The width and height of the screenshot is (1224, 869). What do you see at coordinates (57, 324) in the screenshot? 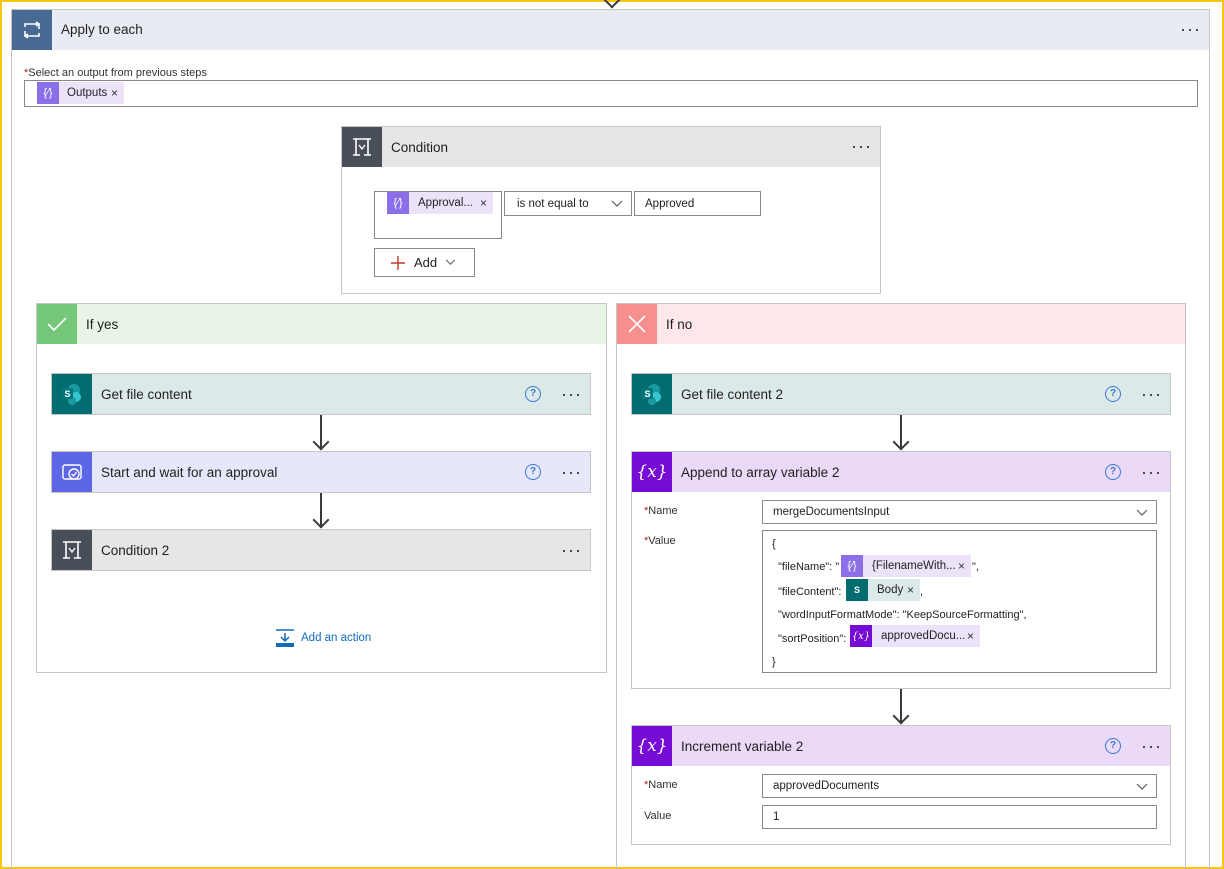
I see `checkmark-icon` at bounding box center [57, 324].